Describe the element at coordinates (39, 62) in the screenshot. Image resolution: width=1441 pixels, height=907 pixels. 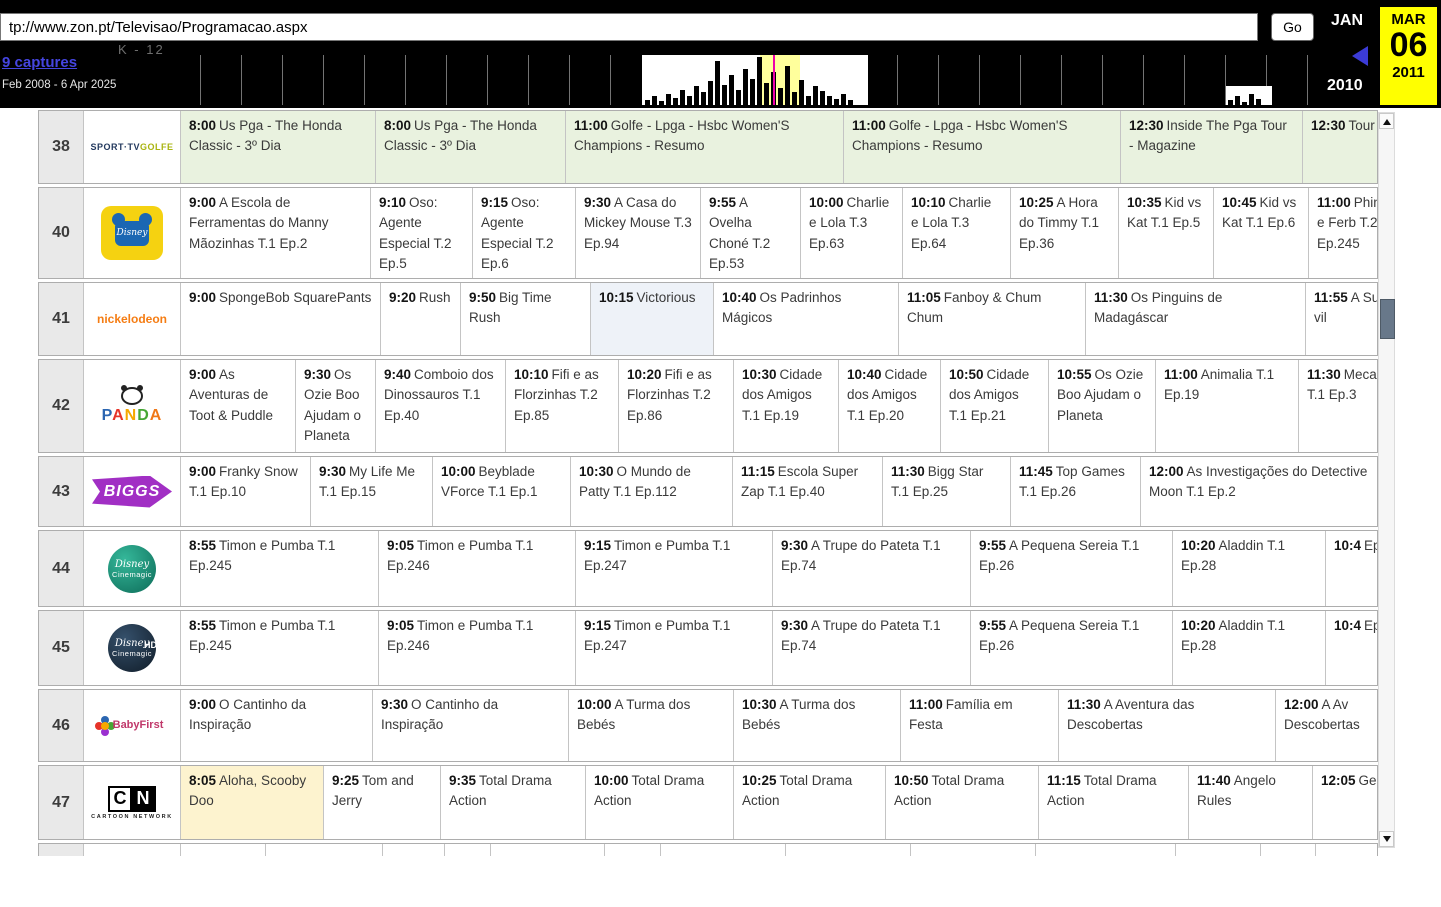
I see `captures-link: 9 captures` at that location.